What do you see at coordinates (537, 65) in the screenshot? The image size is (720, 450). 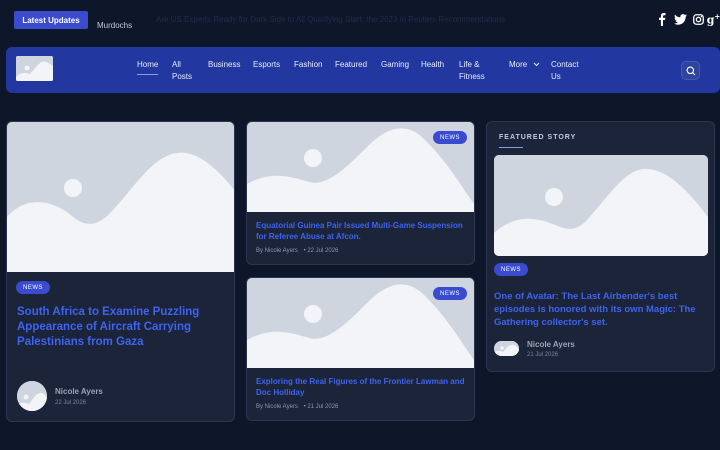 I see `chevron-down-icon` at bounding box center [537, 65].